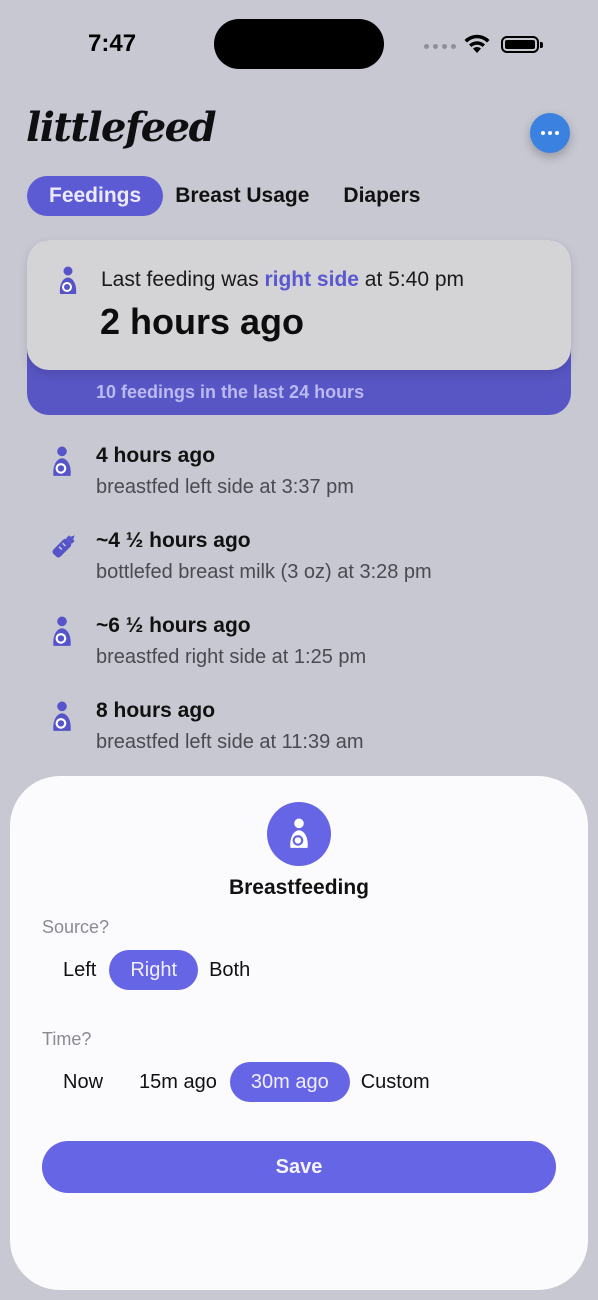  Describe the element at coordinates (299, 44) in the screenshot. I see `dynamic-island` at that location.